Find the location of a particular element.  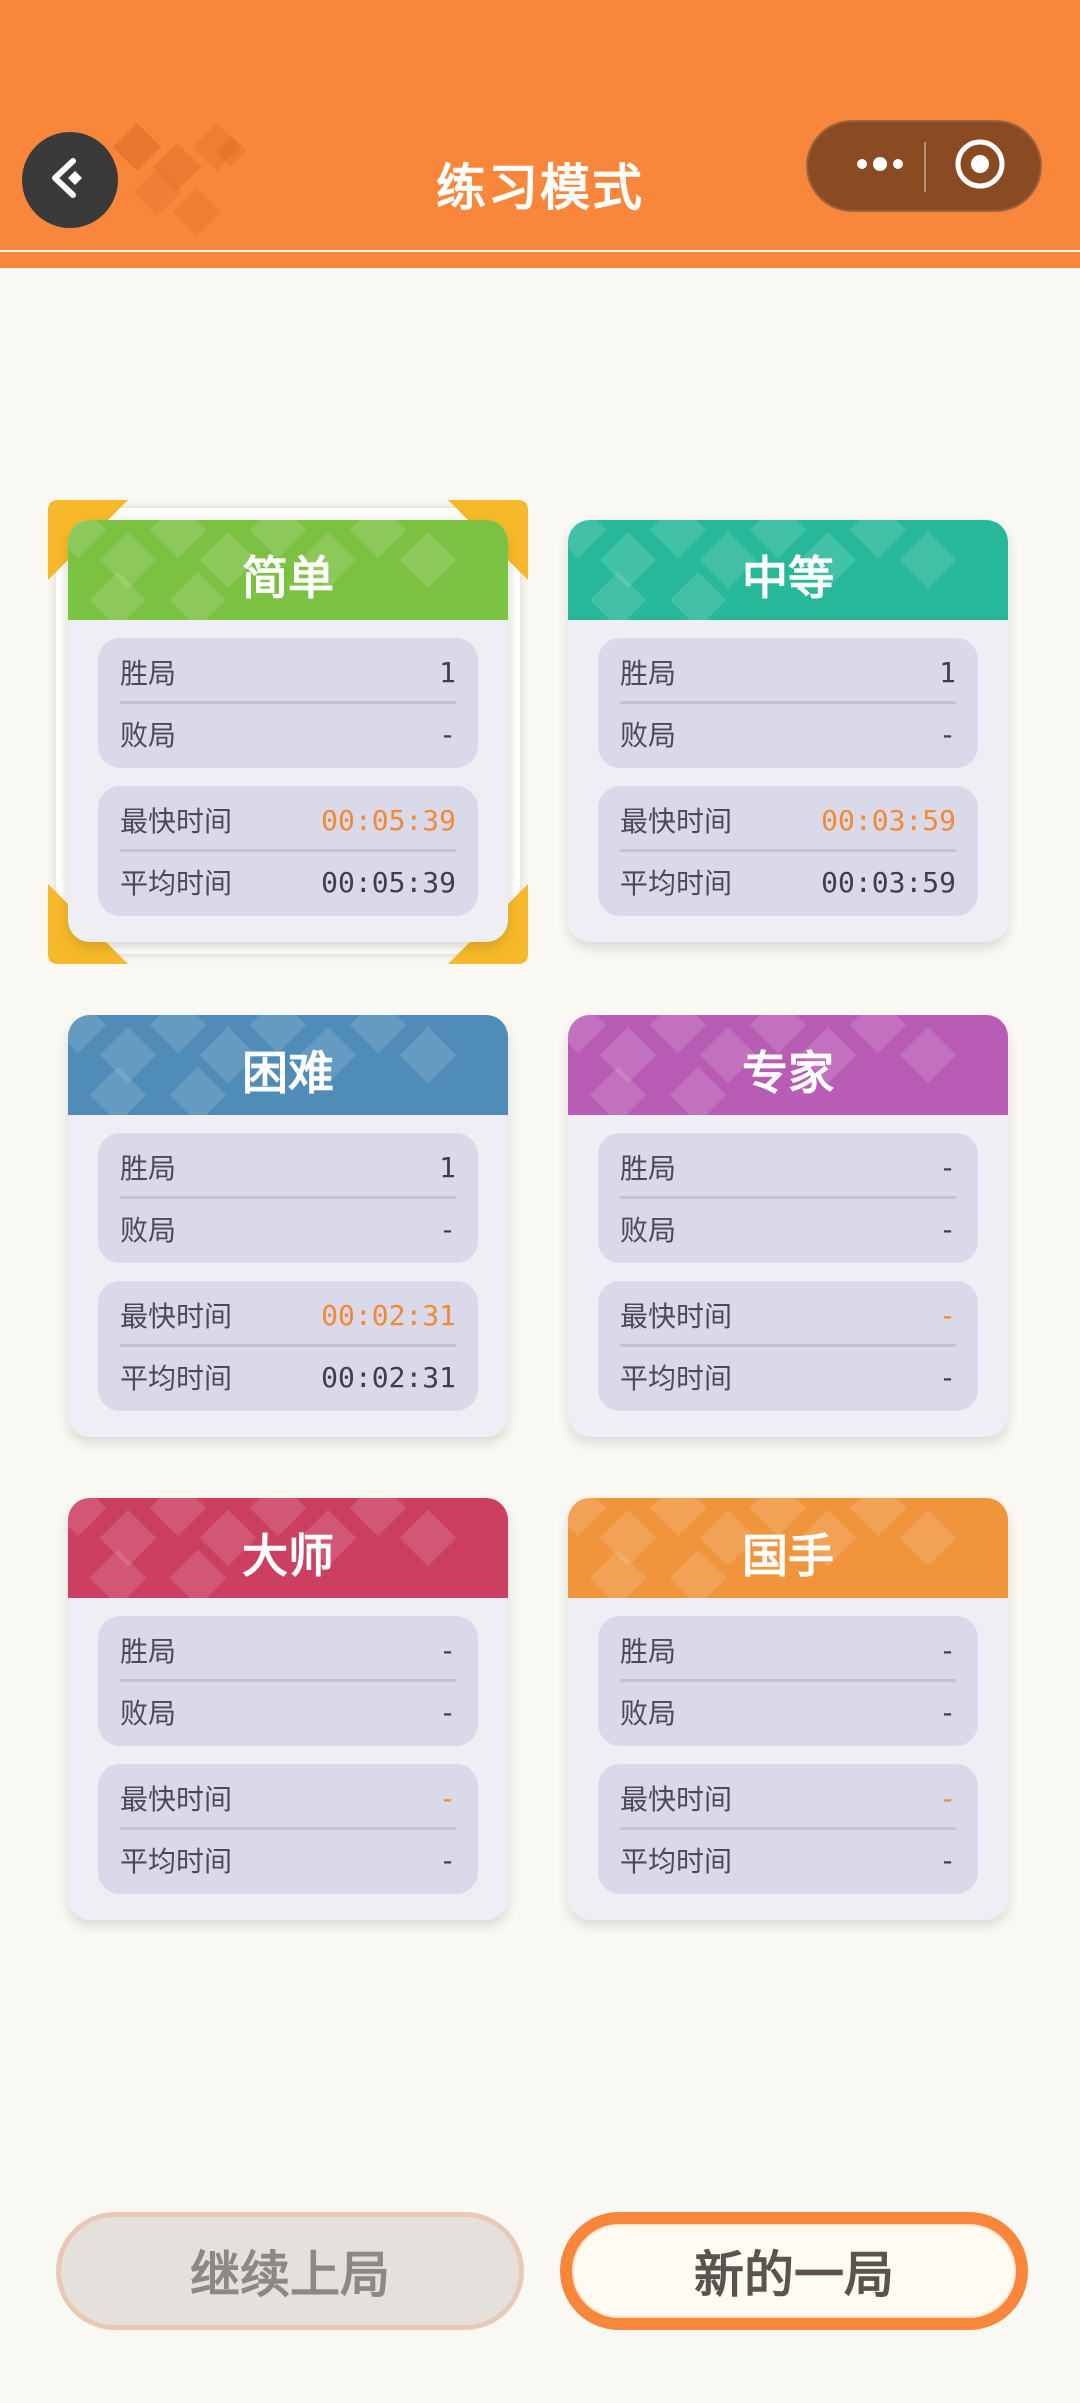

difficulty-card-master: 大师 胜局 - 败局 - 最快时间 - 平均时间 - is located at coordinates (288, 1709).